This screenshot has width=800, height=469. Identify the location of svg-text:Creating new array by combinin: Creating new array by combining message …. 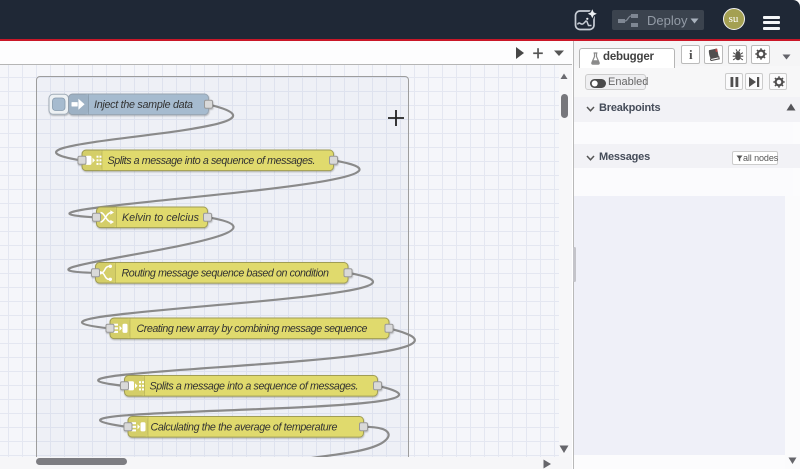
(252, 329).